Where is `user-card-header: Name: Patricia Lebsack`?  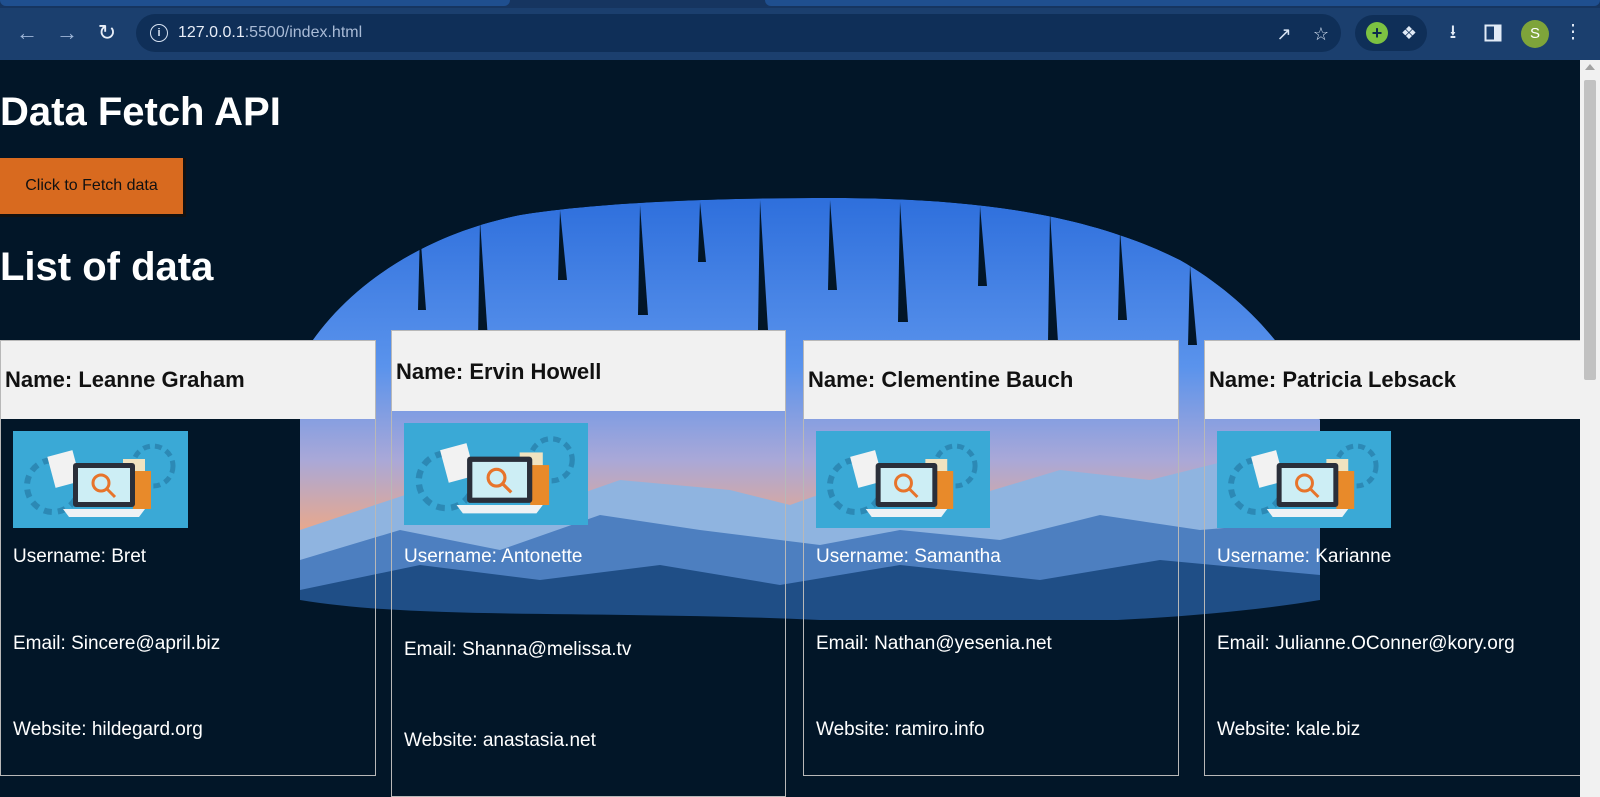
user-card-header: Name: Patricia Lebsack is located at coordinates (1392, 380).